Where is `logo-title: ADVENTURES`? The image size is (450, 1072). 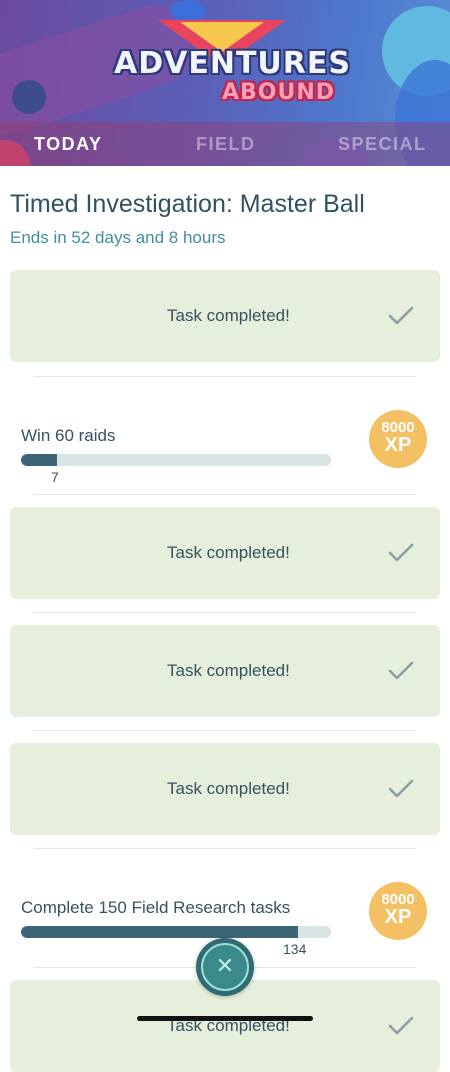 logo-title: ADVENTURES is located at coordinates (232, 63).